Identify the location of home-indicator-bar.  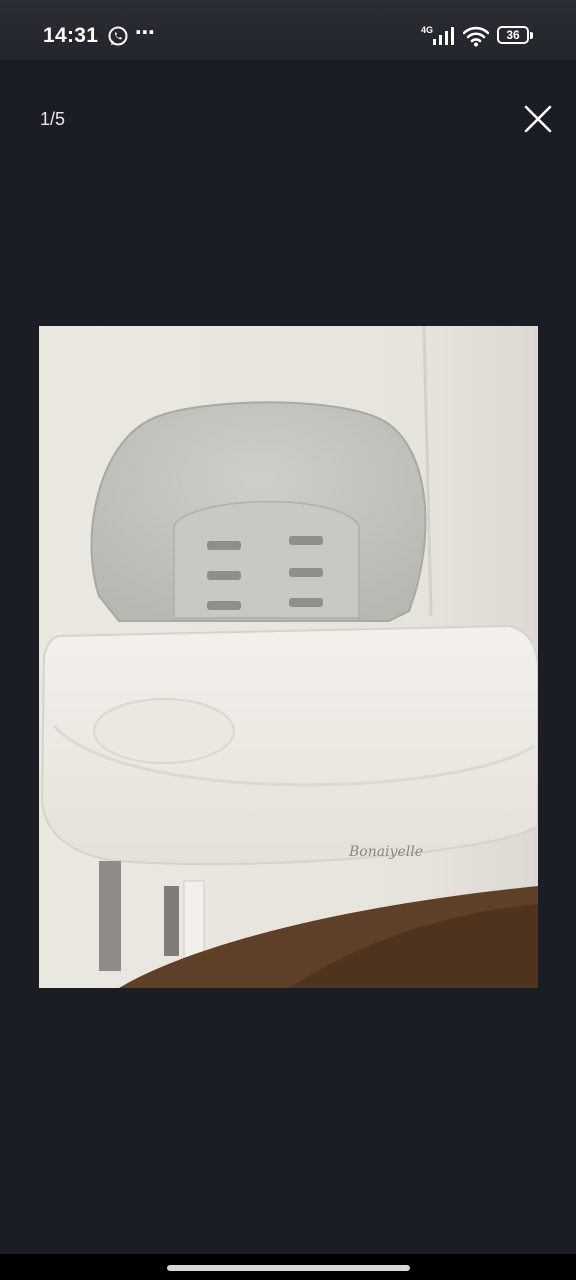
(288, 1268).